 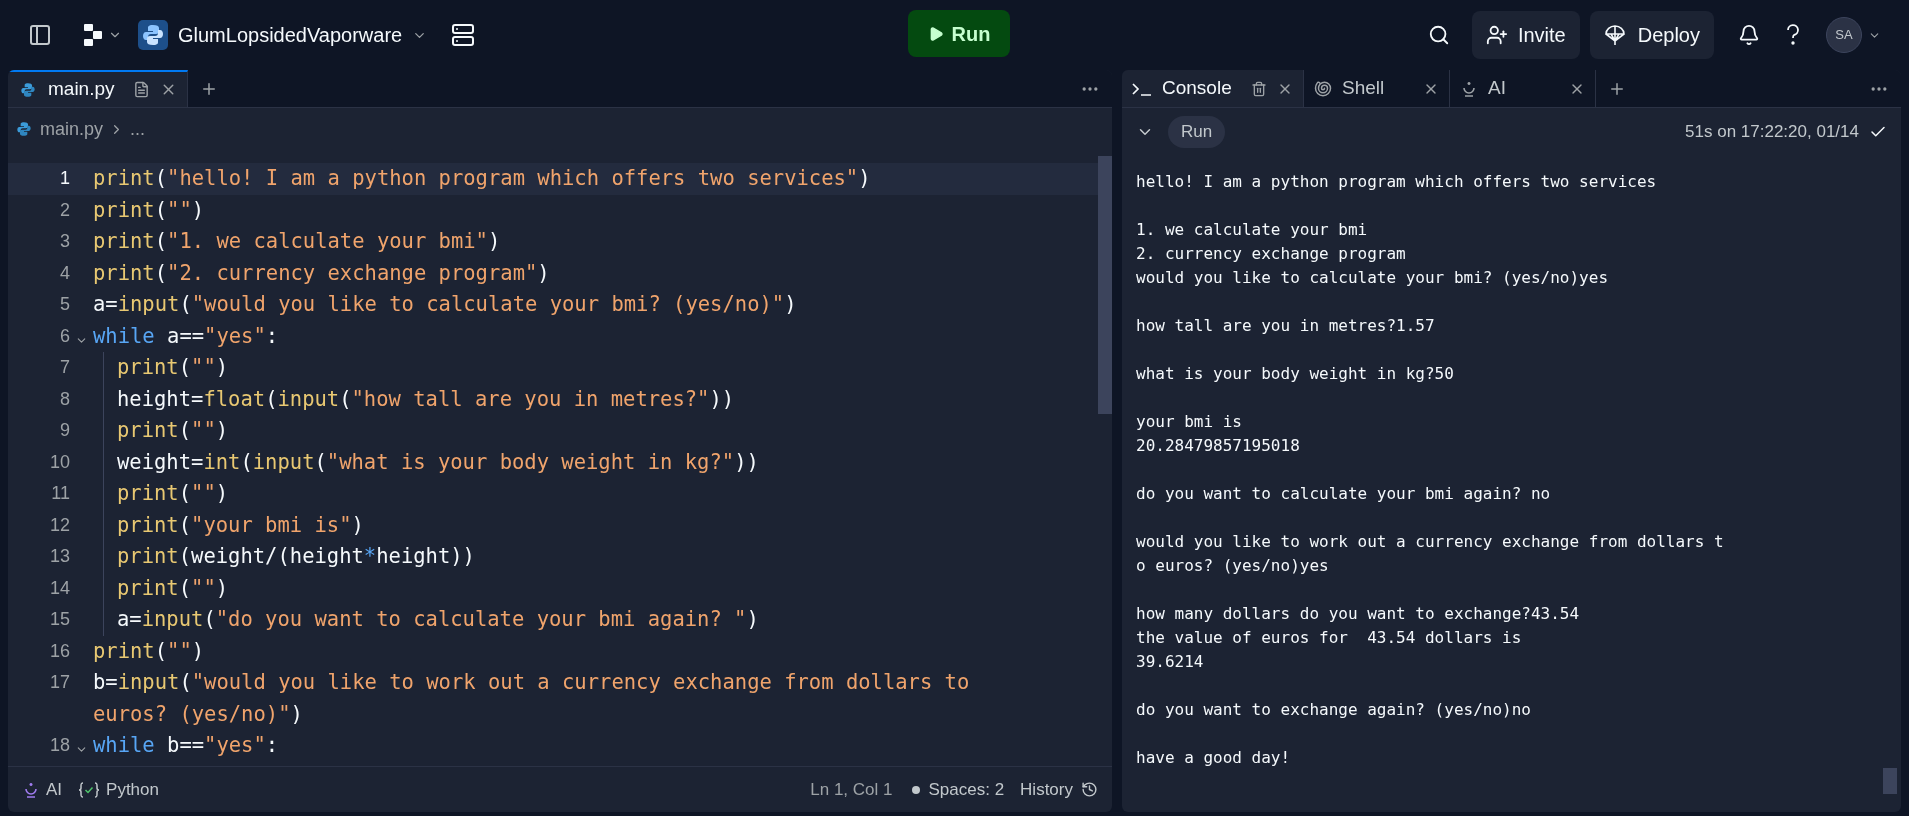 What do you see at coordinates (60, 493) in the screenshot?
I see `line-number: 11` at bounding box center [60, 493].